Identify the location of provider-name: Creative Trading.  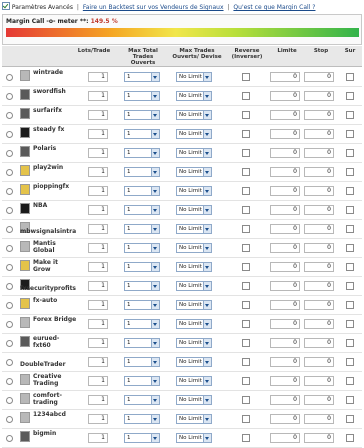
(55, 380).